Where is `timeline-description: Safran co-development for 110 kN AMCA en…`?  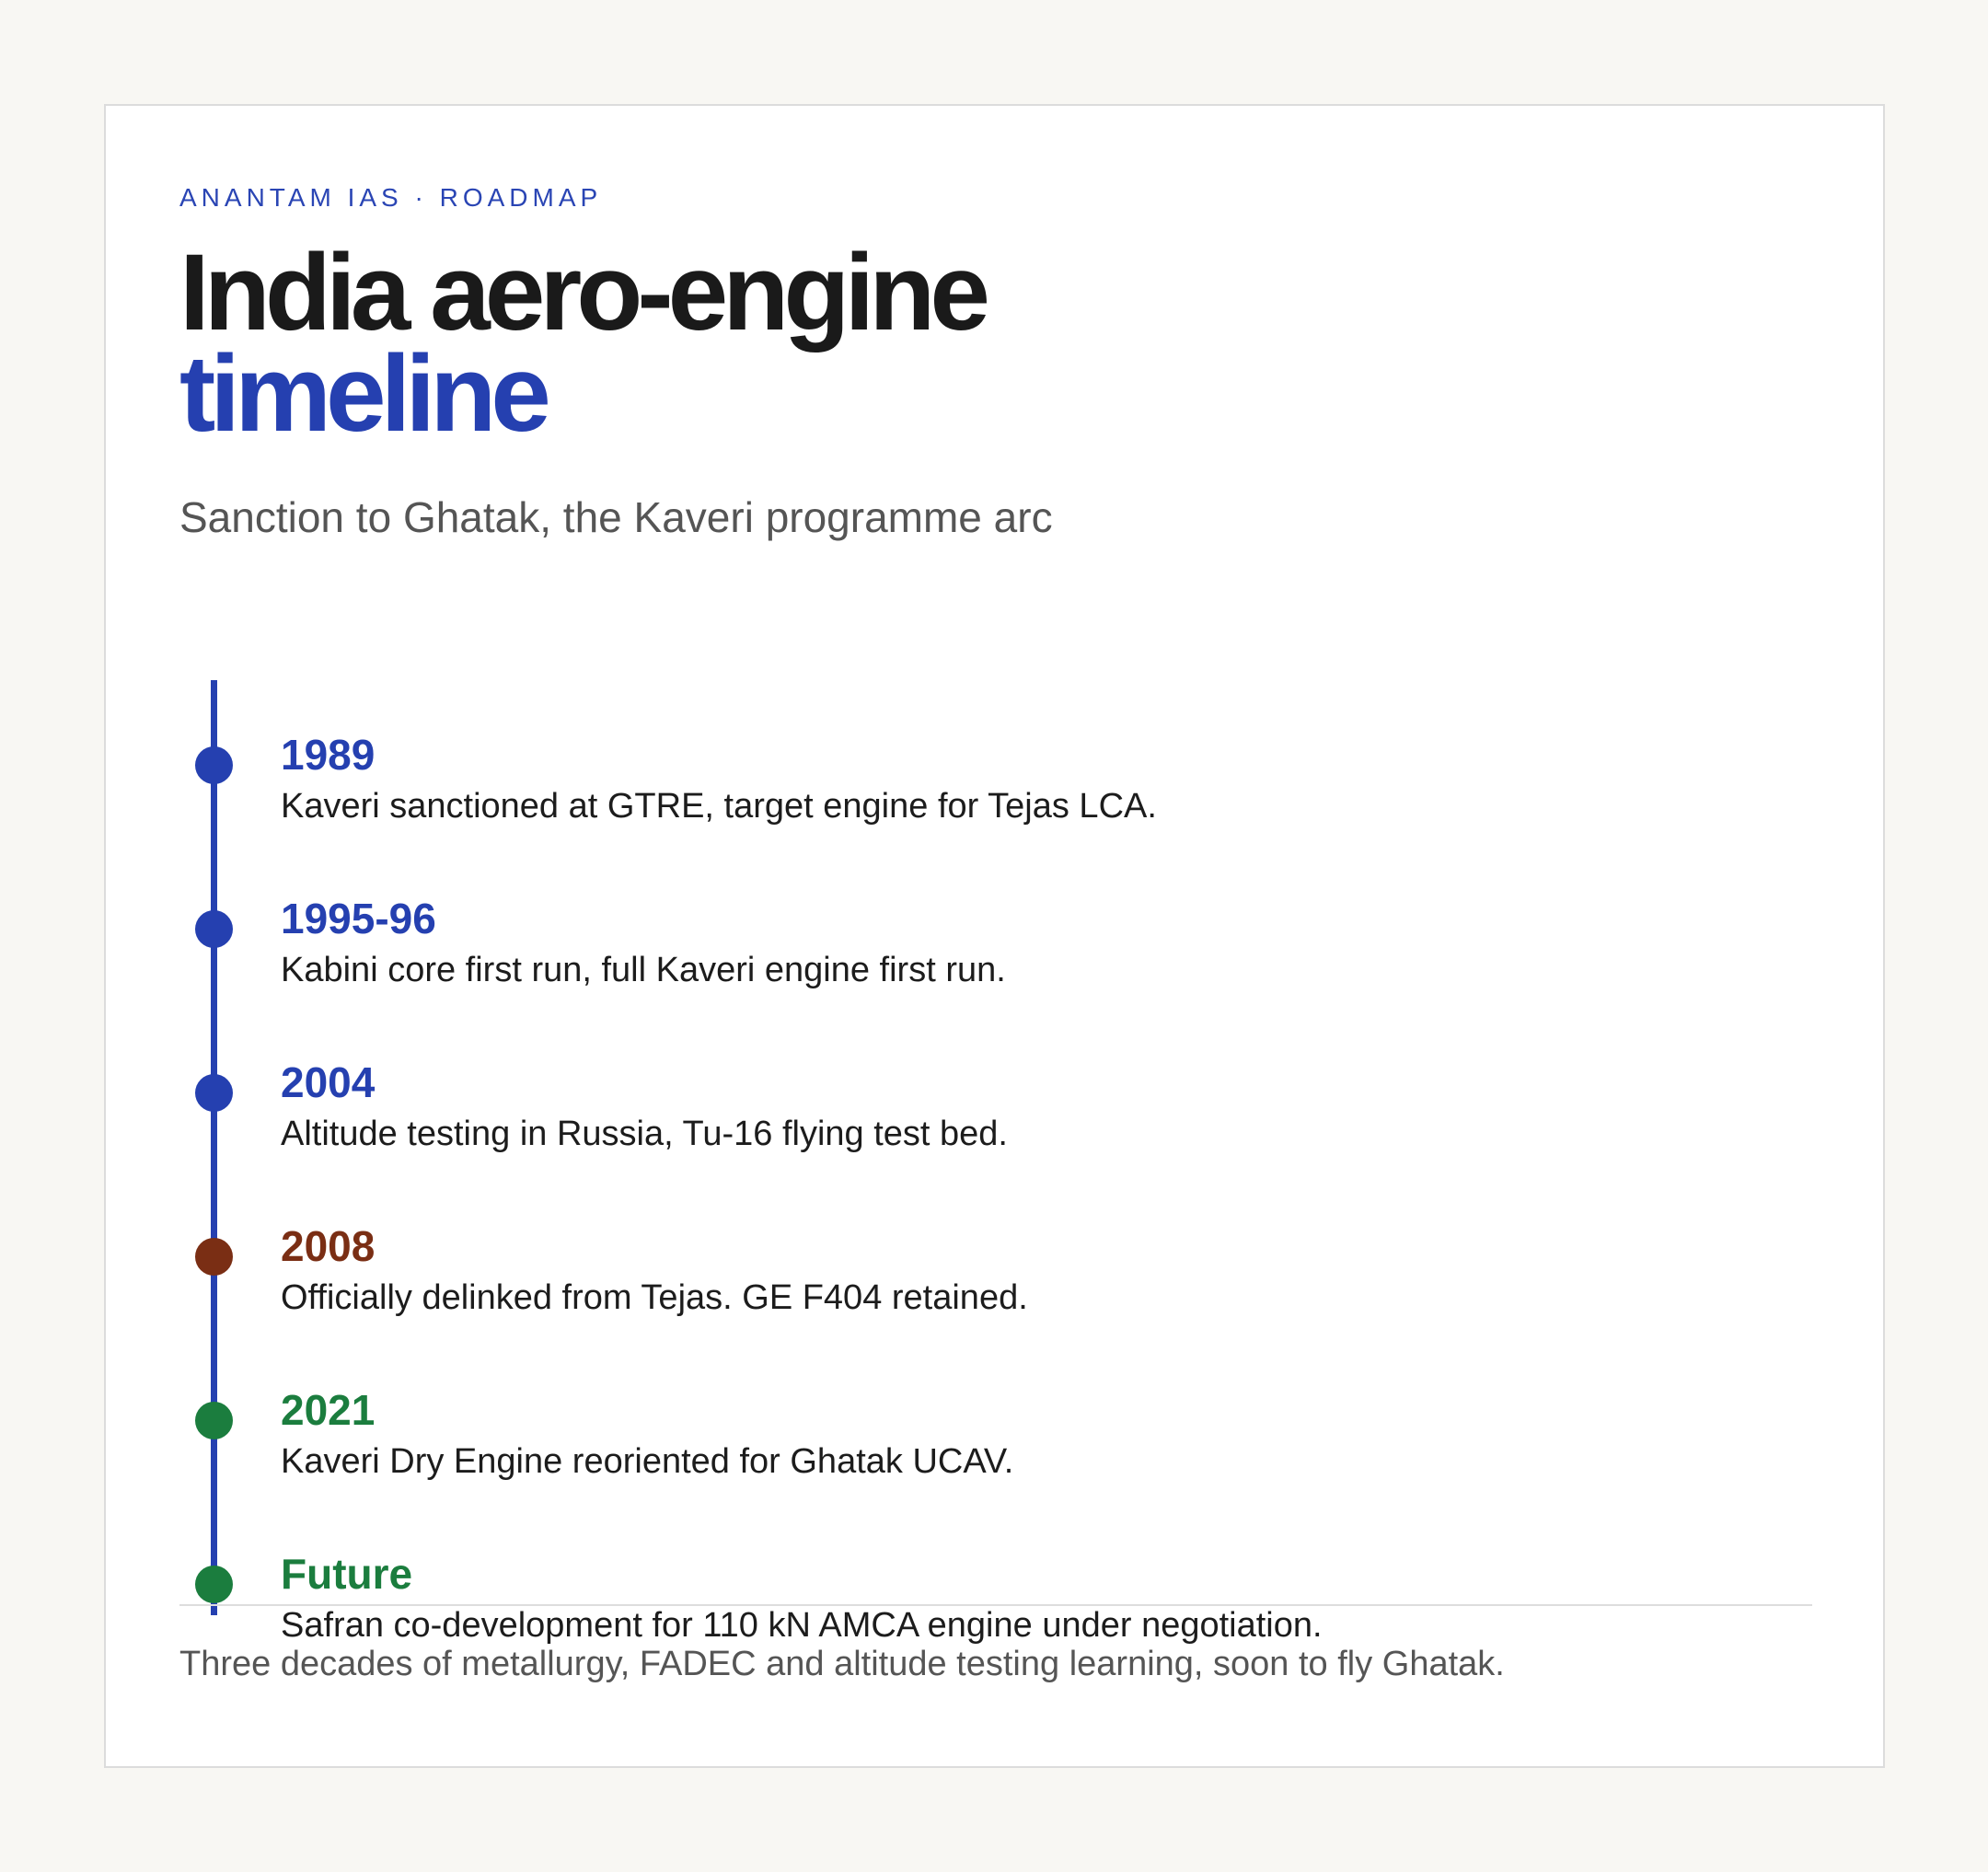 timeline-description: Safran co-development for 110 kN AMCA en… is located at coordinates (802, 1625).